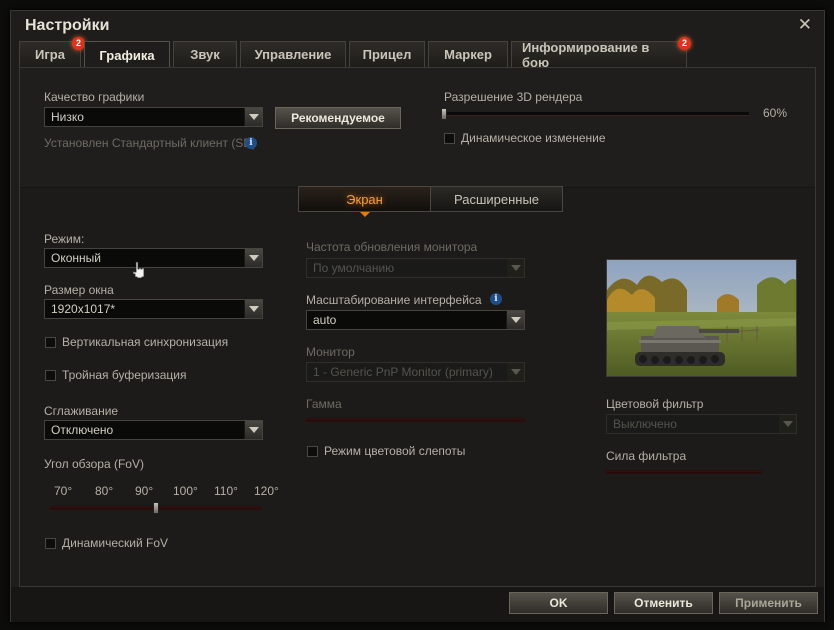  I want to click on tab-sound: Звук, so click(205, 54).